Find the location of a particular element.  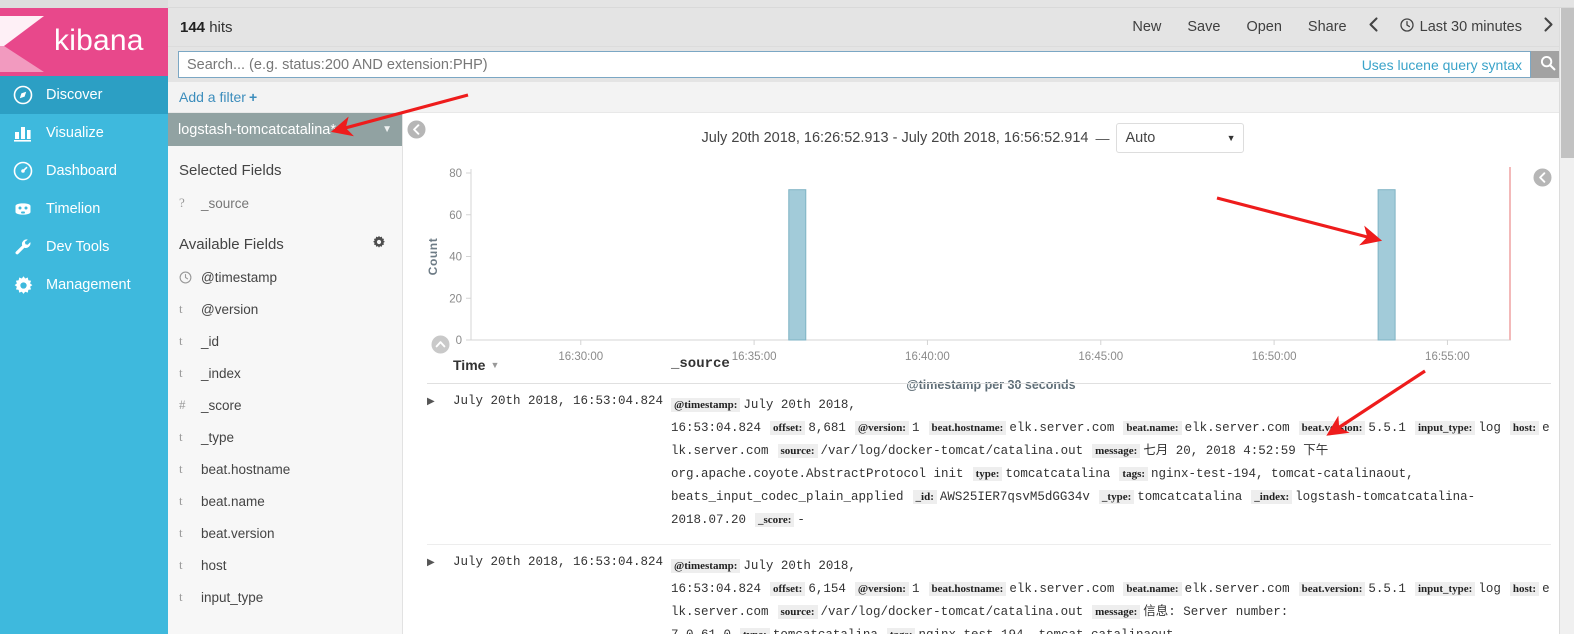

field-item-timestamp: @timestamp is located at coordinates (285, 277).